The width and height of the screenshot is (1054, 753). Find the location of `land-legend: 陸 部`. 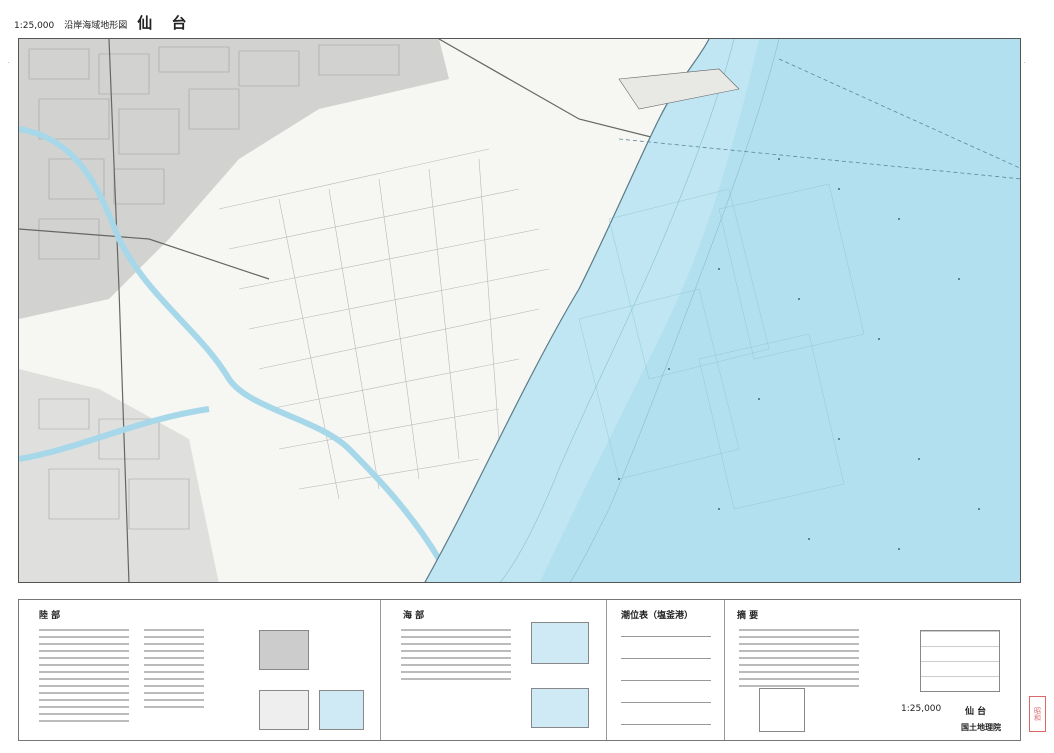

land-legend: 陸 部 is located at coordinates (200, 670).